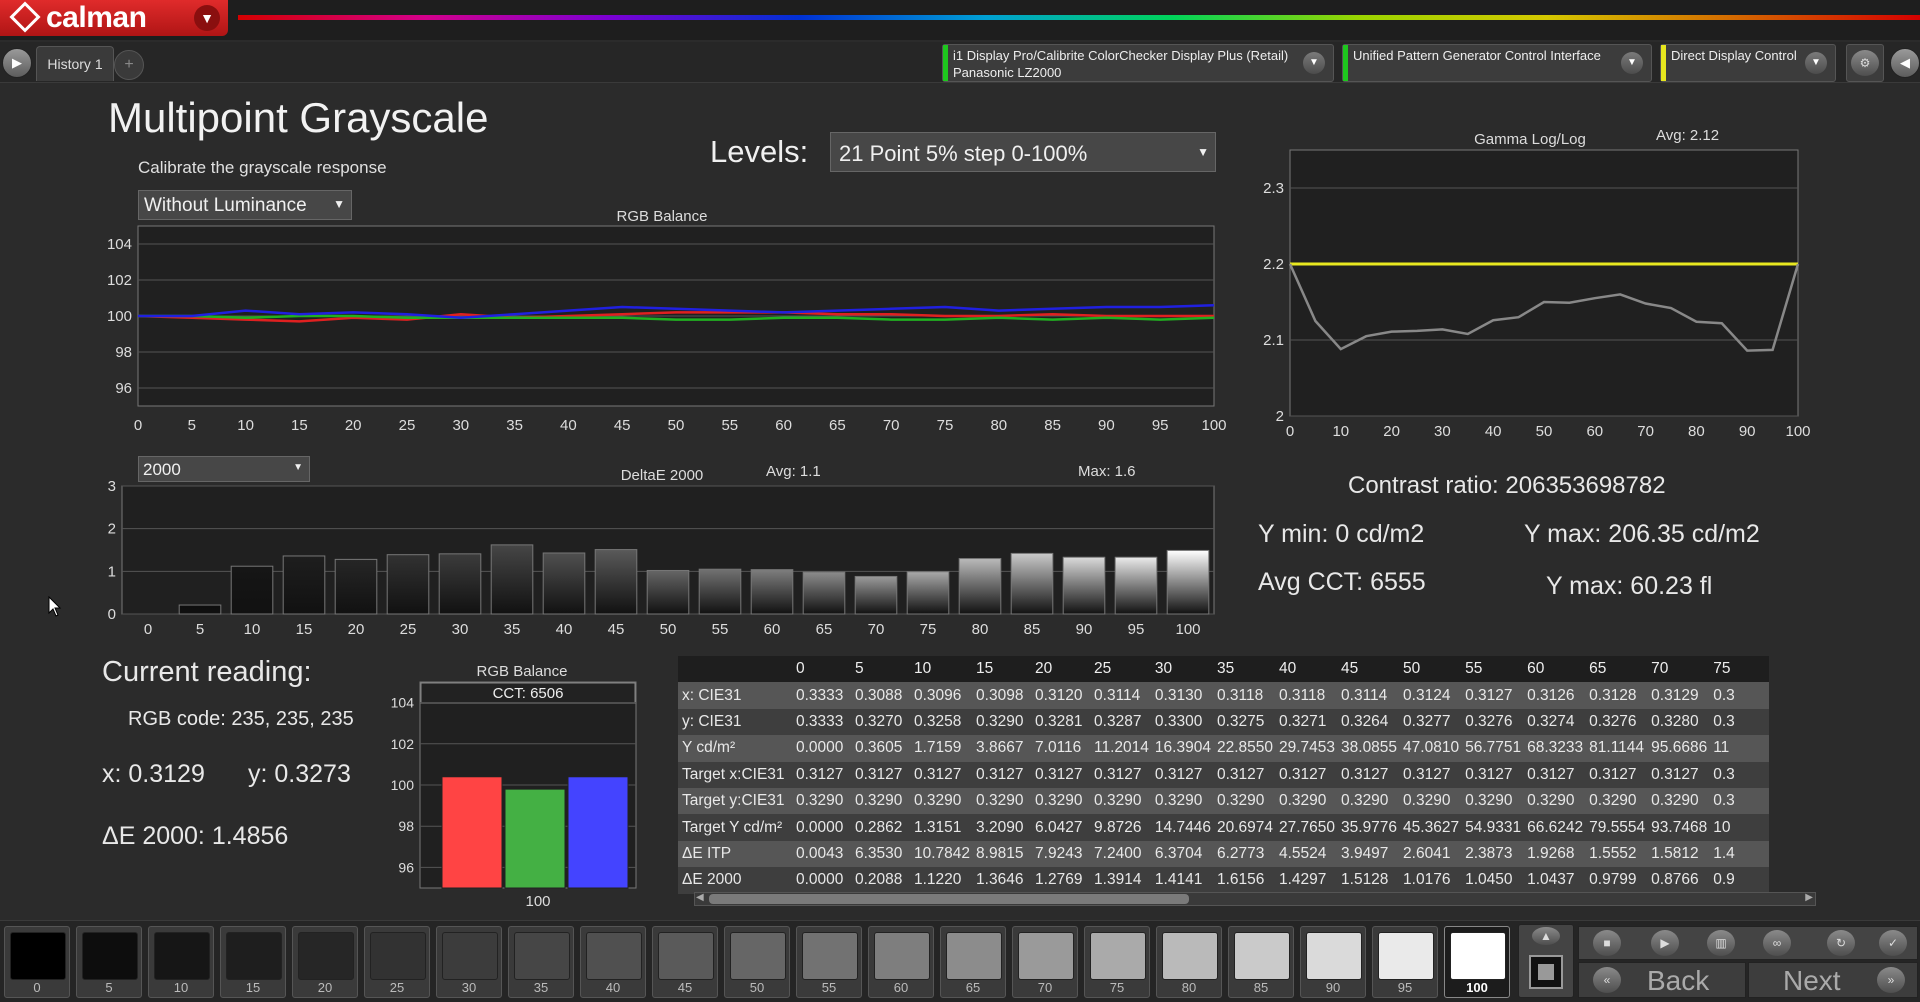 The height and width of the screenshot is (1002, 1920). What do you see at coordinates (1865, 63) in the screenshot?
I see `settings-button: ⚙` at bounding box center [1865, 63].